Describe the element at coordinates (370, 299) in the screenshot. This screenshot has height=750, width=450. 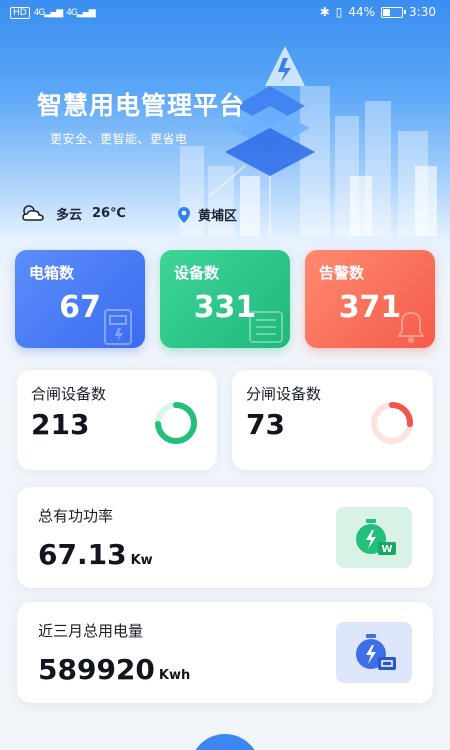
I see `alarm-count-card: 告警数 371` at that location.